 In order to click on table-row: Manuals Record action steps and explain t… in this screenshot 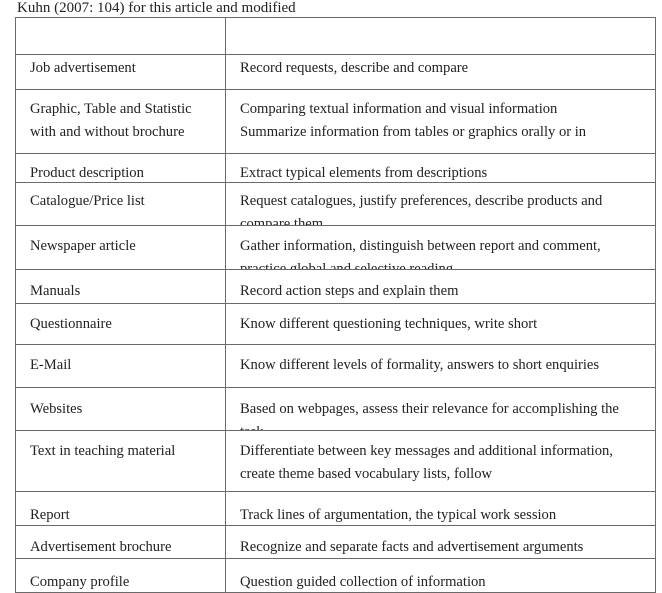, I will do `click(335, 286)`.